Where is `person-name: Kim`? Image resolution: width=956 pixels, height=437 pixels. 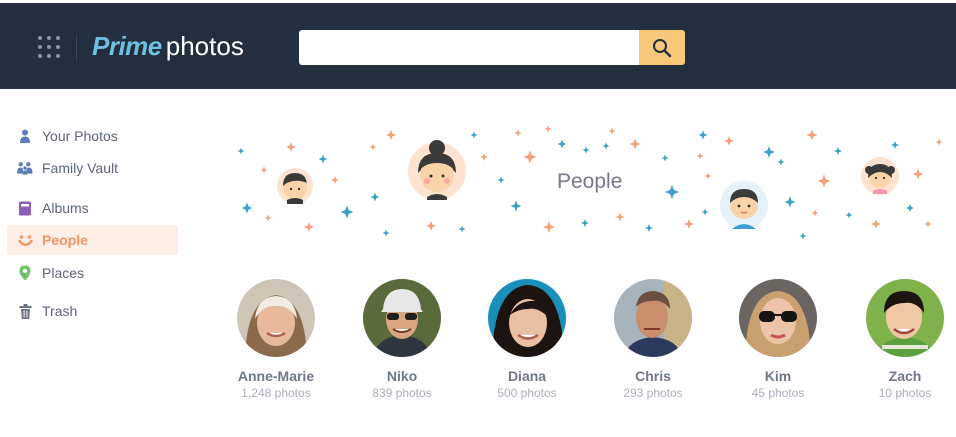
person-name: Kim is located at coordinates (778, 376).